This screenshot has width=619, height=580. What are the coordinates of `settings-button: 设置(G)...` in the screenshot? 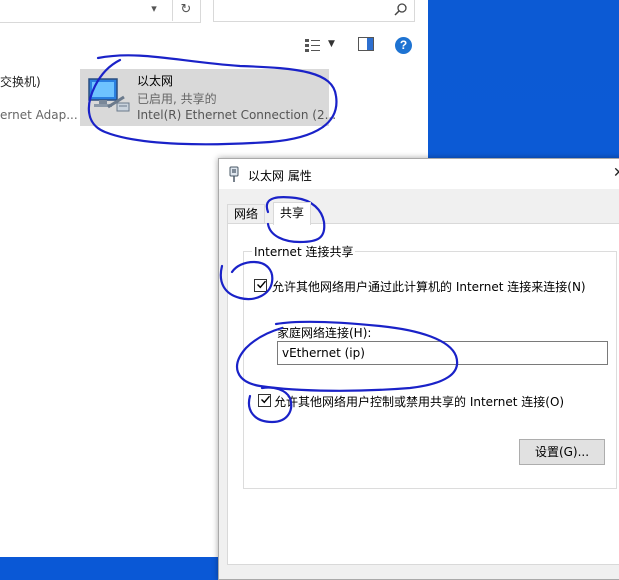 It's located at (562, 452).